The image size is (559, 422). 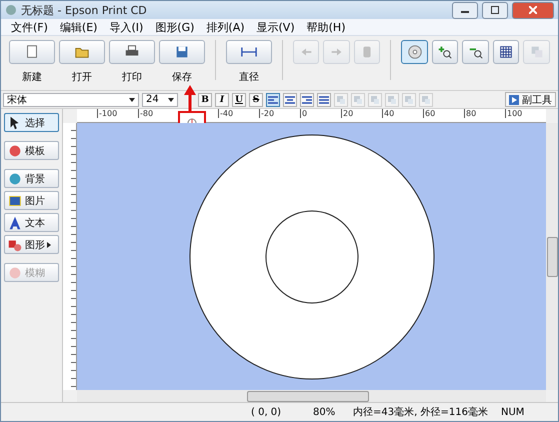 I want to click on close-icon, so click(x=533, y=10).